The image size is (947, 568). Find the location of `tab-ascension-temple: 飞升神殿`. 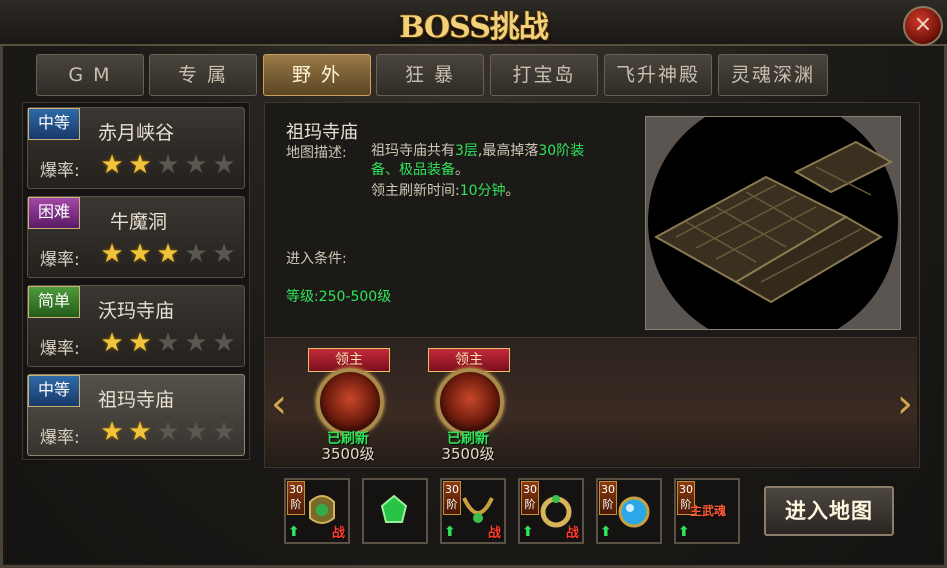

tab-ascension-temple: 飞升神殿 is located at coordinates (658, 75).